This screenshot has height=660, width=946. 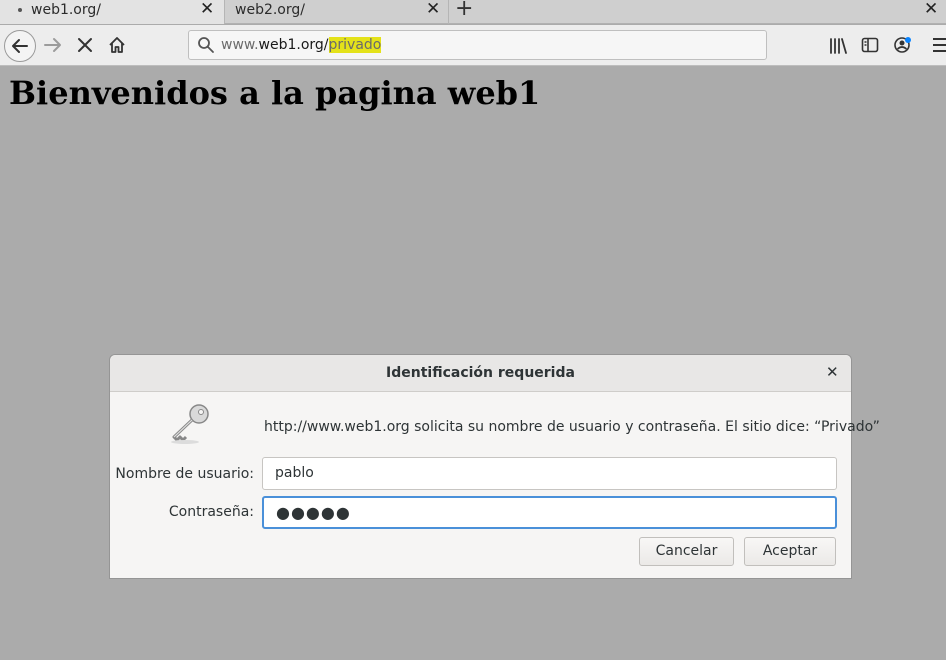 I want to click on sidebar-icon, so click(x=870, y=45).